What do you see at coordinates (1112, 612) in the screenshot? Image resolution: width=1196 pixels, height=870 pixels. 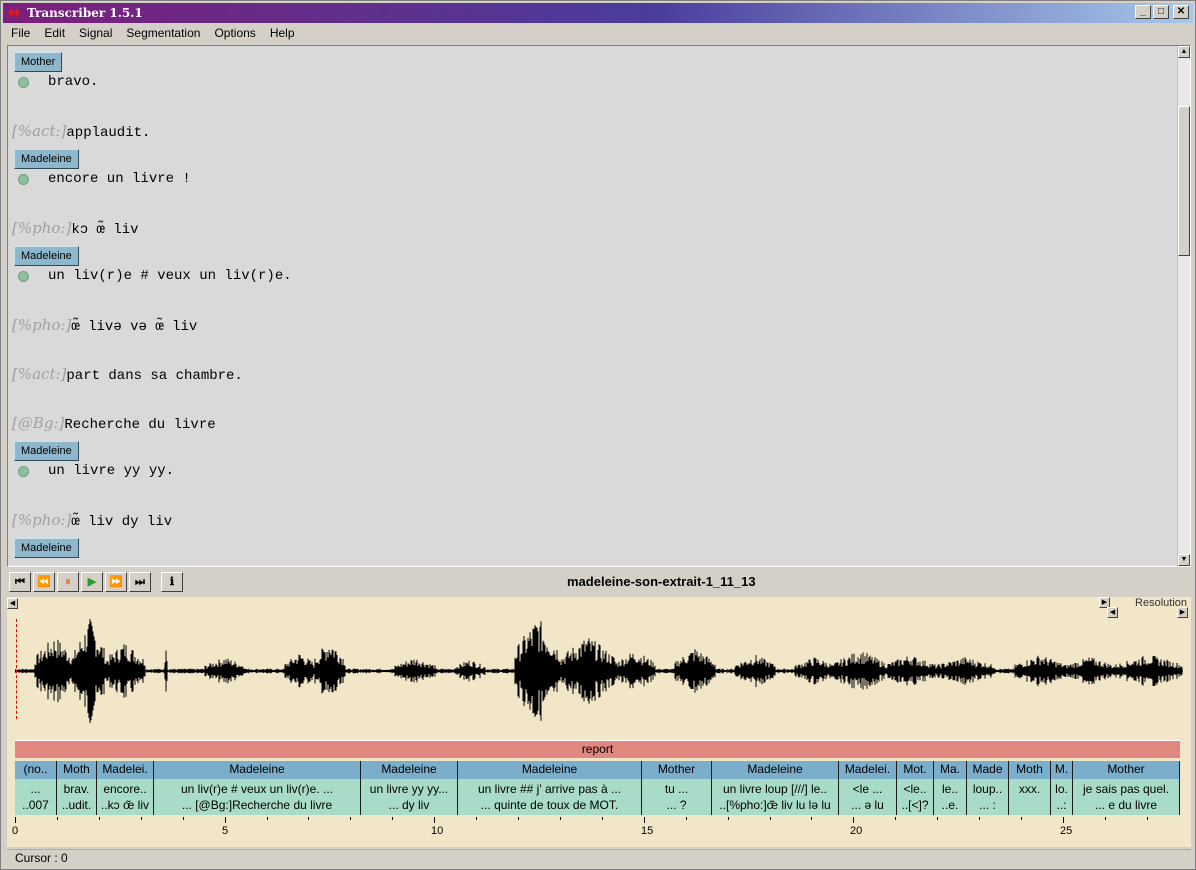 I see `resolution-left-arrow-icon: ◀` at bounding box center [1112, 612].